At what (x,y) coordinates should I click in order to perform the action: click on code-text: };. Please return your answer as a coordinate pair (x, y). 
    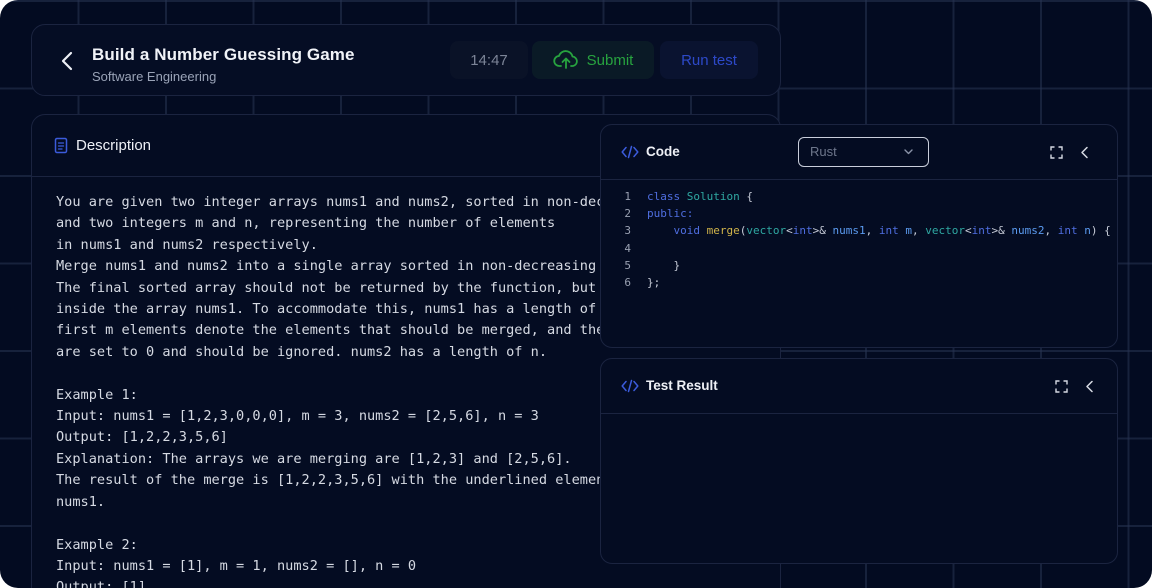
    Looking at the image, I should click on (654, 282).